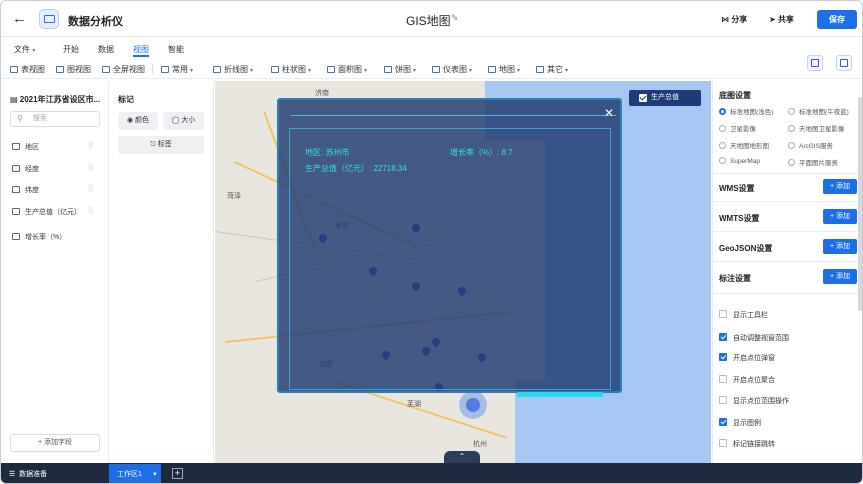  What do you see at coordinates (665, 98) in the screenshot?
I see `map-legend-toggle: 生产总值` at bounding box center [665, 98].